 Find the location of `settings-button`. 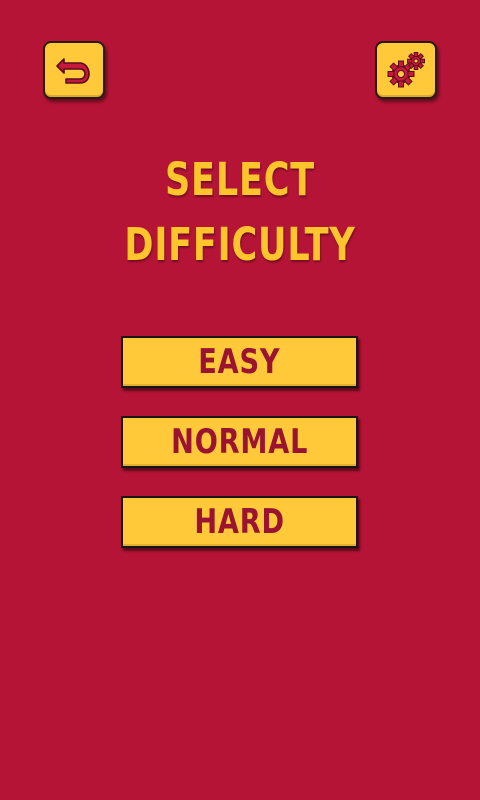

settings-button is located at coordinates (406, 70).